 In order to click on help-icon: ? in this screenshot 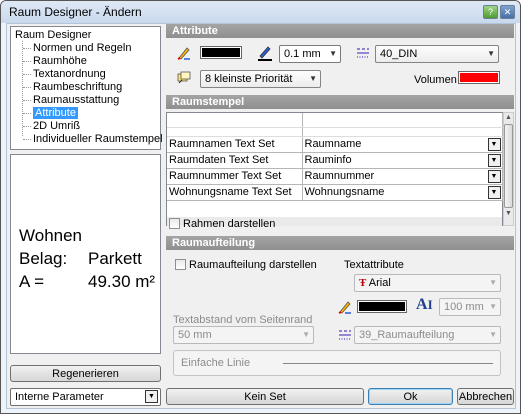, I will do `click(490, 12)`.